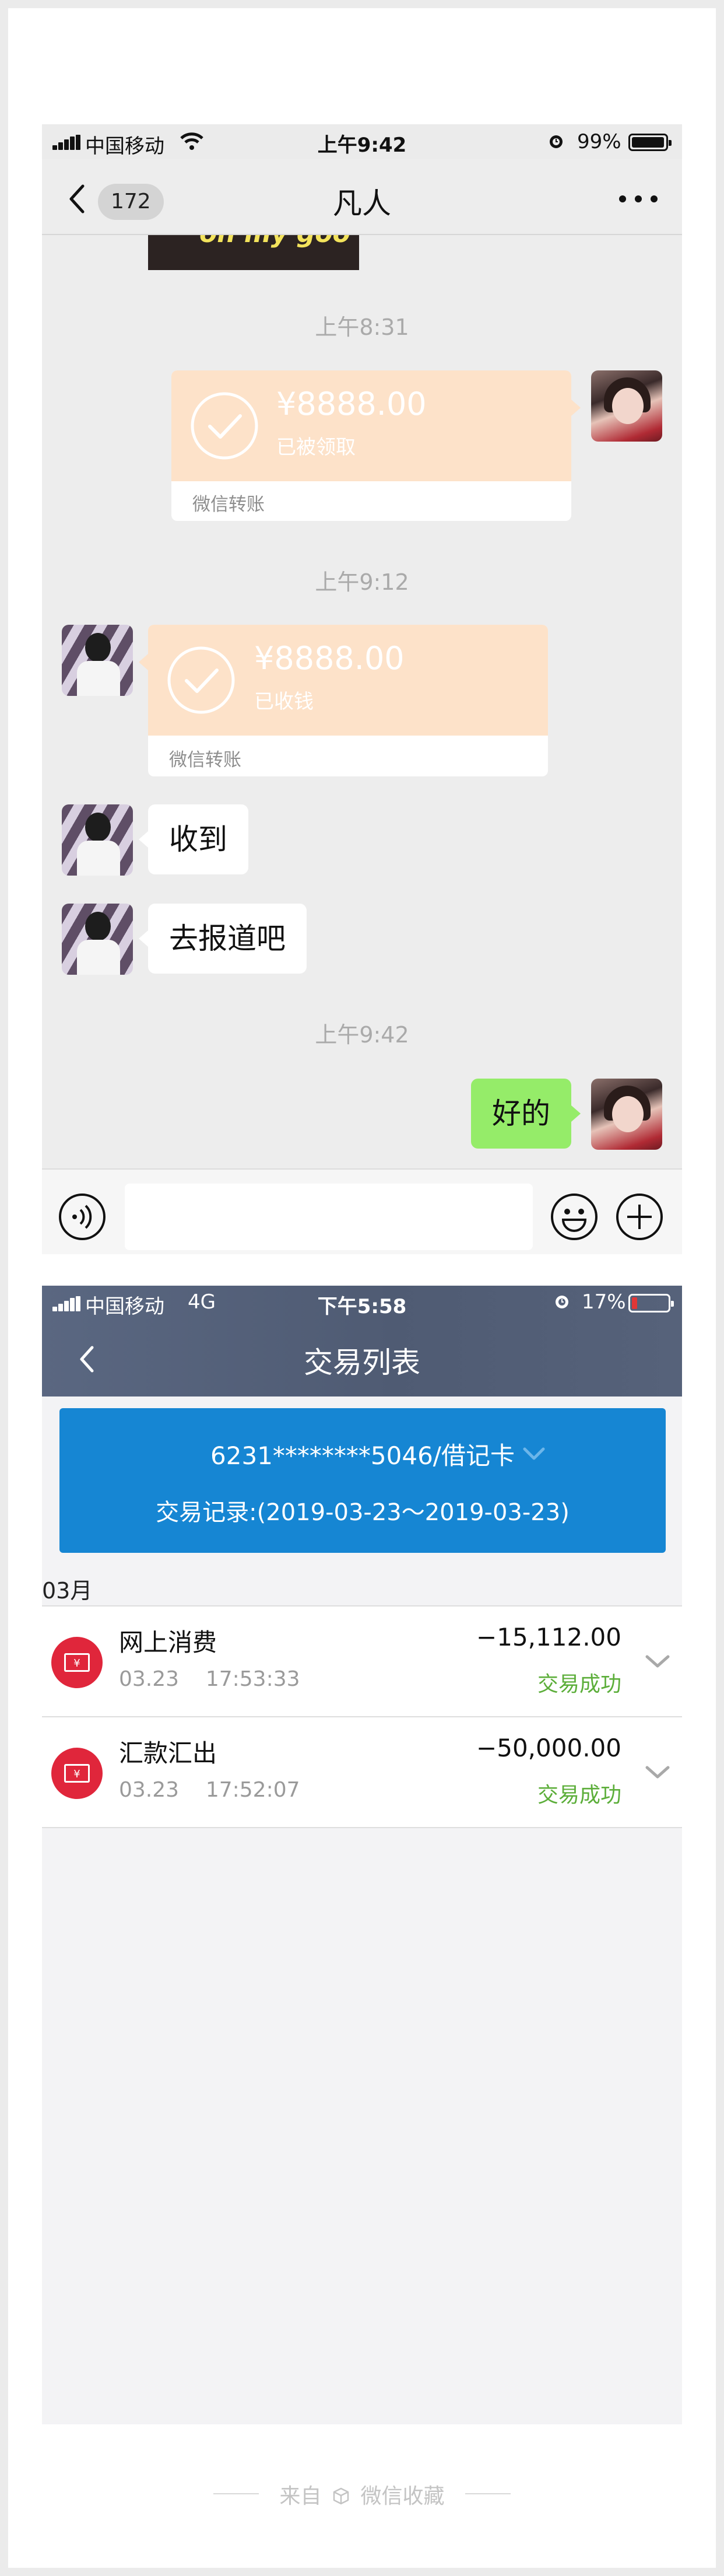  I want to click on battery-percent: 99%, so click(599, 141).